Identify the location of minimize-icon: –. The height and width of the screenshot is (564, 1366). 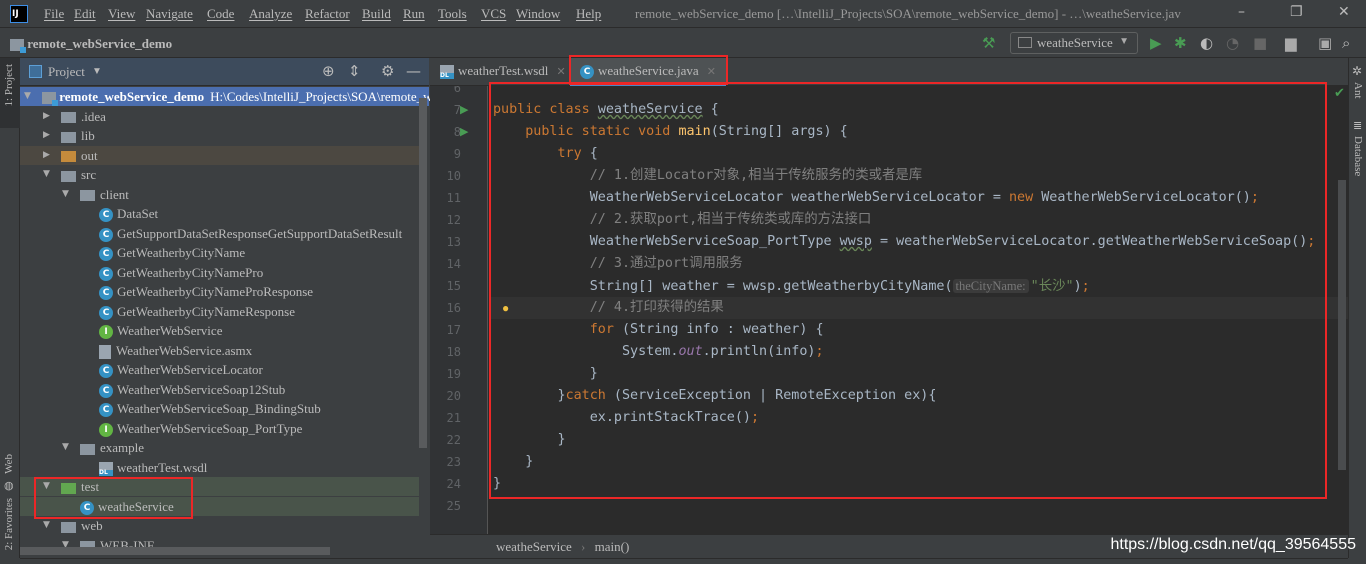
(1241, 12).